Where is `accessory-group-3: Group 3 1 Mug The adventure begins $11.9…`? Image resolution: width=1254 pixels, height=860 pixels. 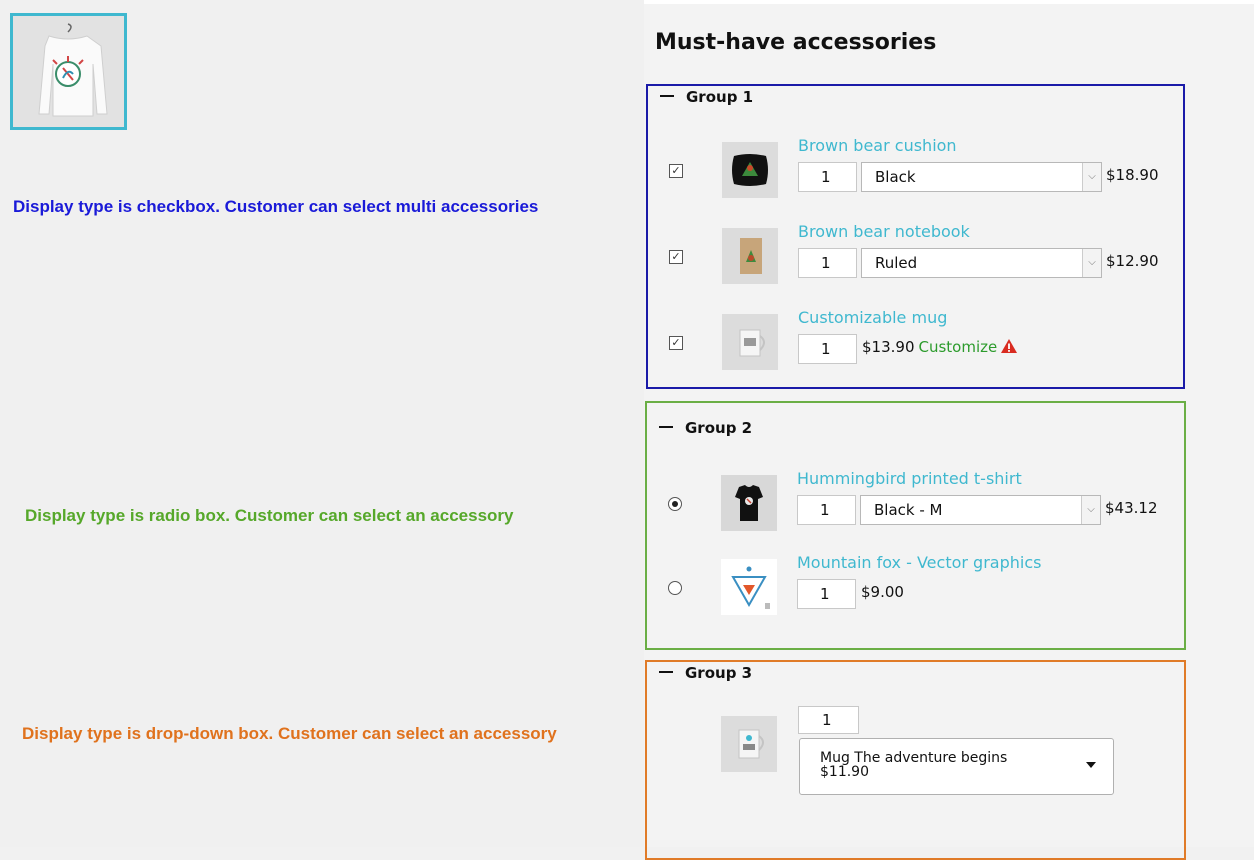
accessory-group-3: Group 3 1 Mug The adventure begins $11.9… is located at coordinates (915, 760).